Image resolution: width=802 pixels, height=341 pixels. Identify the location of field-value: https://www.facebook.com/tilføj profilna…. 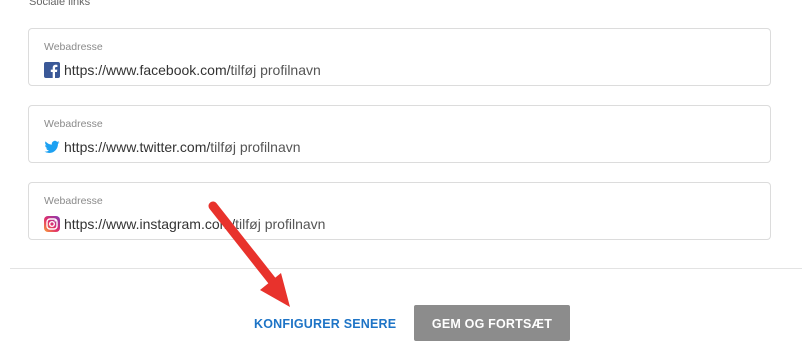
(402, 70).